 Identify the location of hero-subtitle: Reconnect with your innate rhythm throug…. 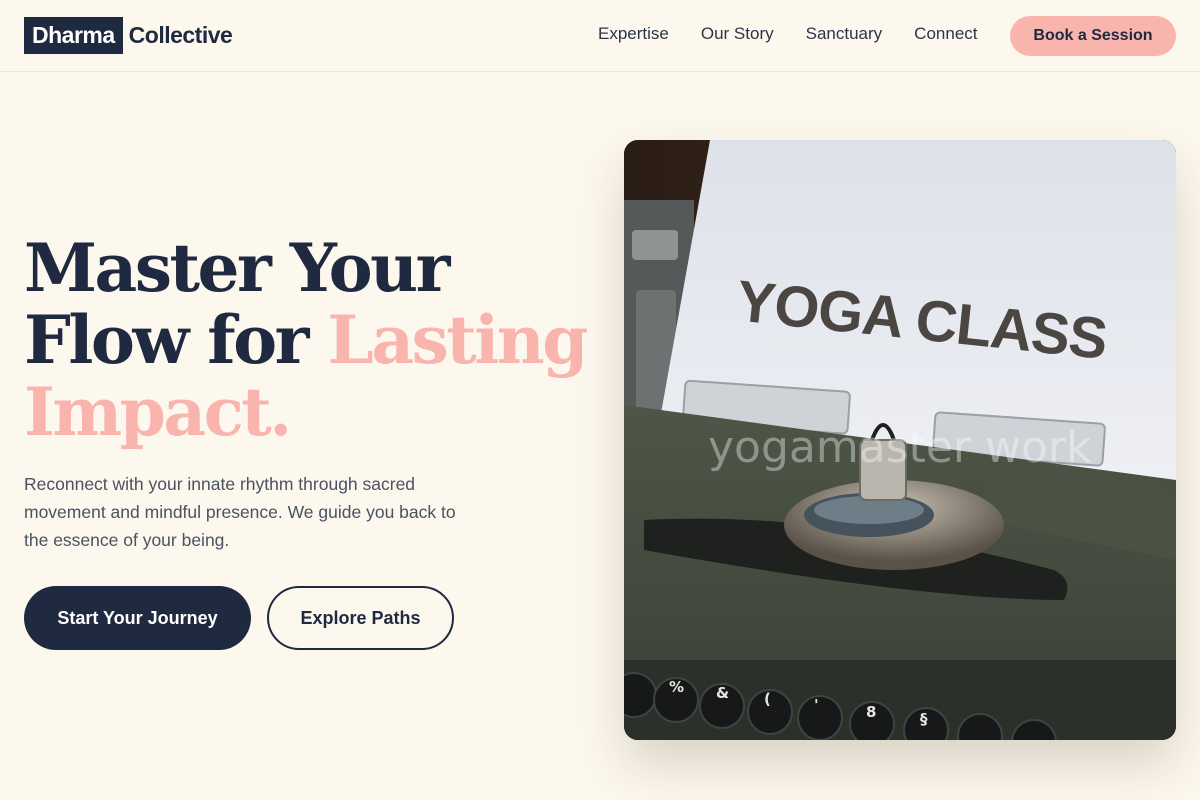
(240, 512).